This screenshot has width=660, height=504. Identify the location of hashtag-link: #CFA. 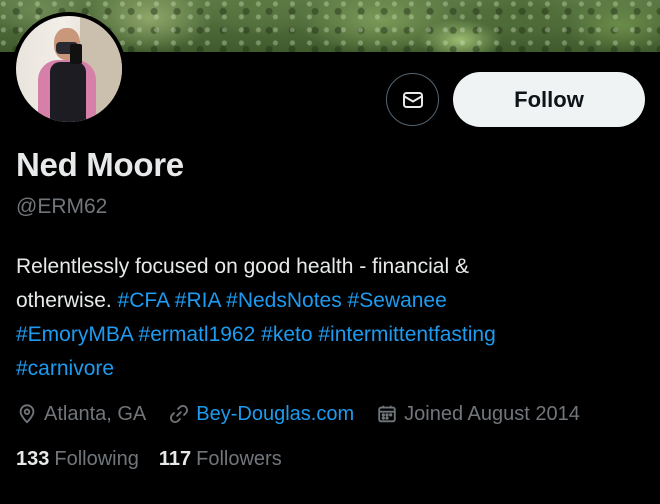
(143, 300).